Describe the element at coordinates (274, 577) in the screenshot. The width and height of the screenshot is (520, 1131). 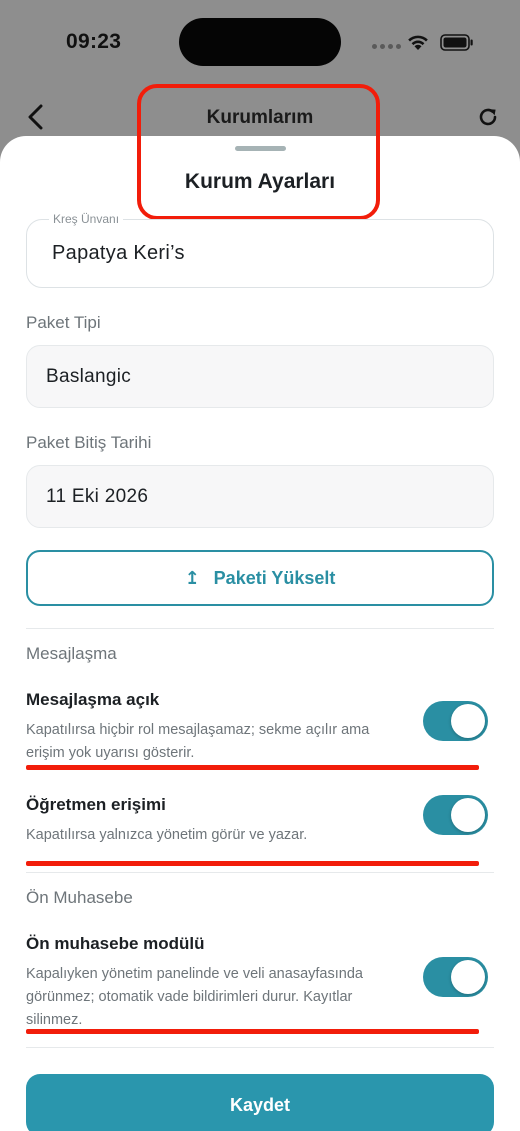
I see `upgrade-package-label: Paketi Yükselt` at that location.